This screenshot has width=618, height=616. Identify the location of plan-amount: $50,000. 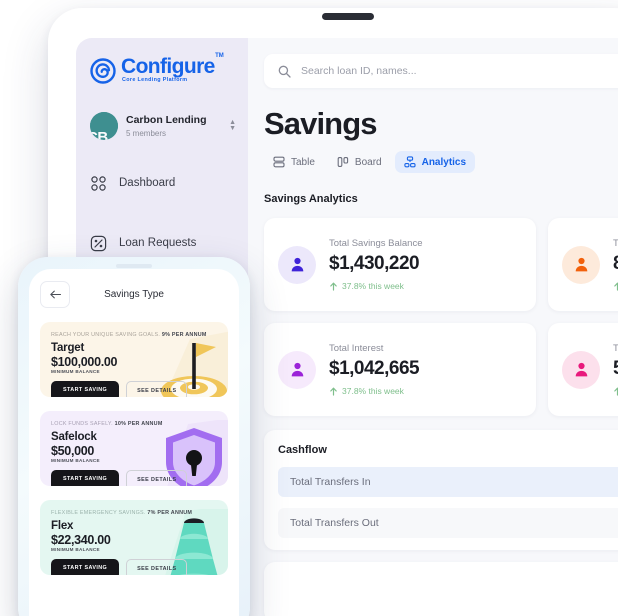
(73, 451).